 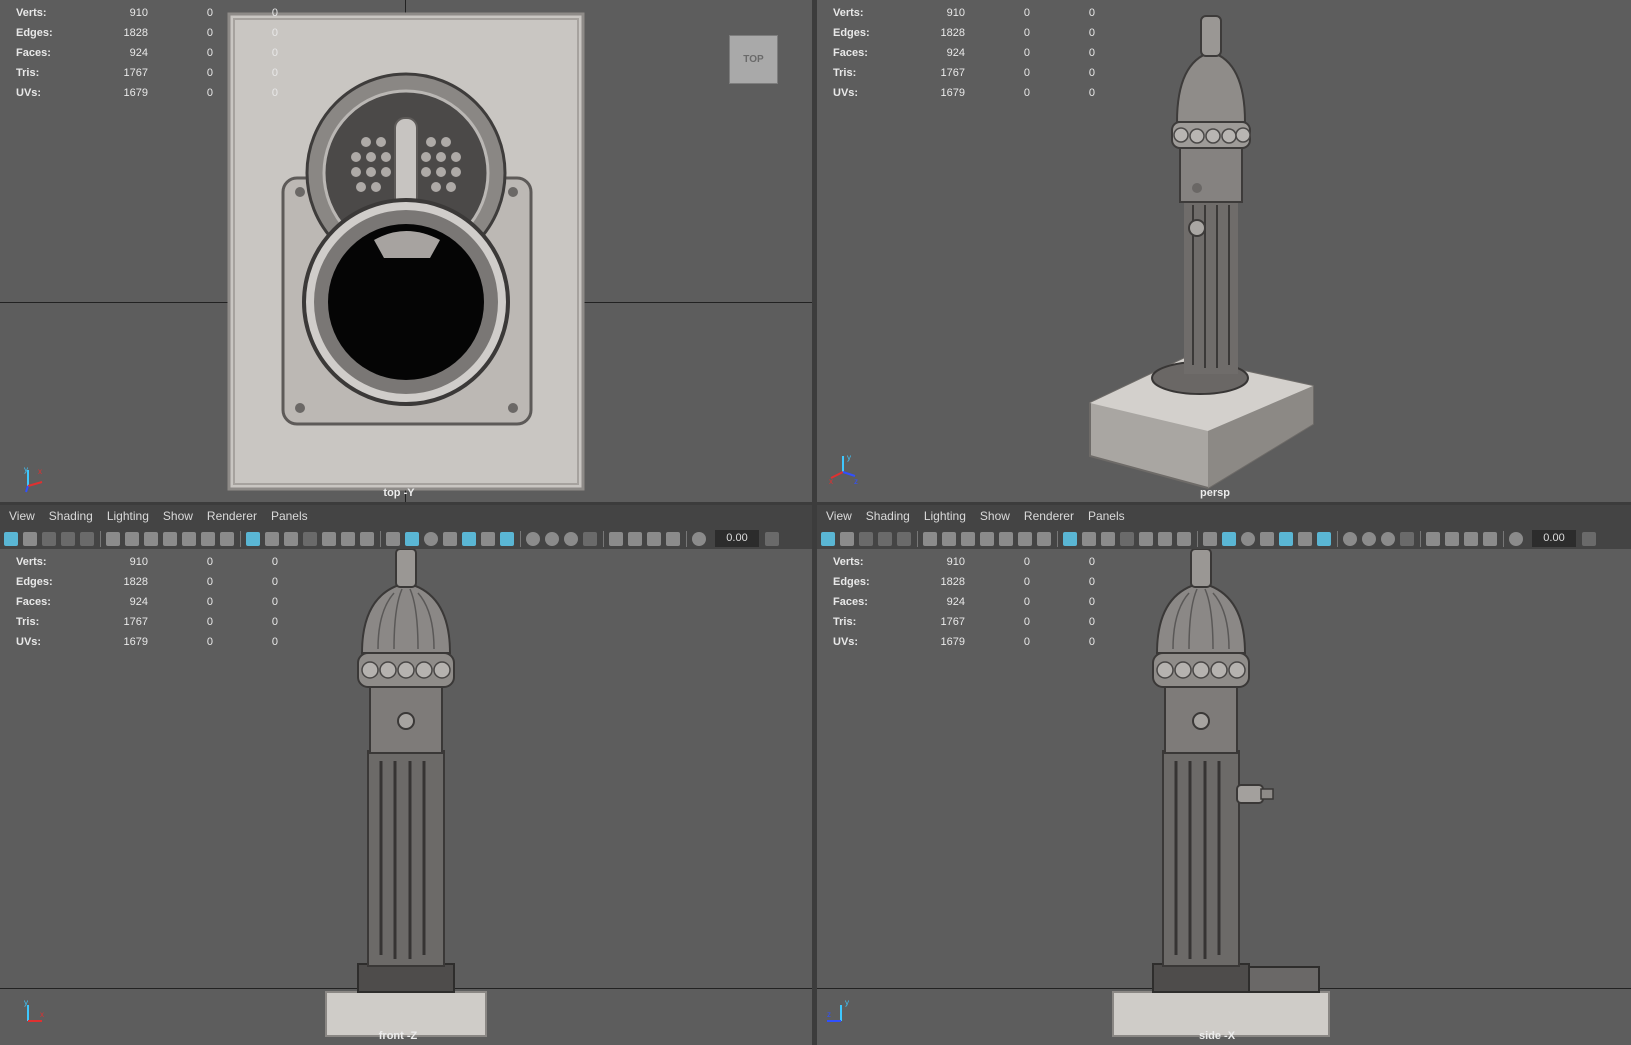 I want to click on hud-value: 910, so click(x=138, y=562).